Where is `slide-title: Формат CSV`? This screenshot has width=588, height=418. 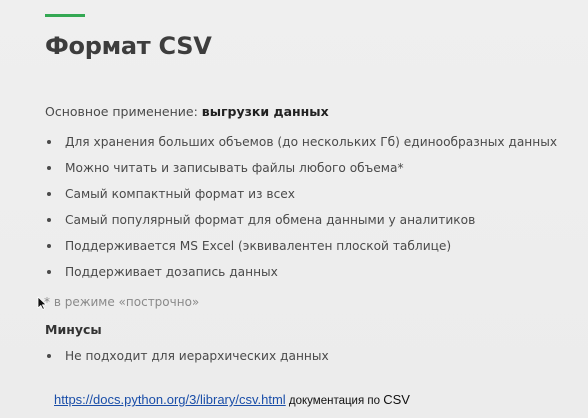 slide-title: Формат CSV is located at coordinates (128, 46).